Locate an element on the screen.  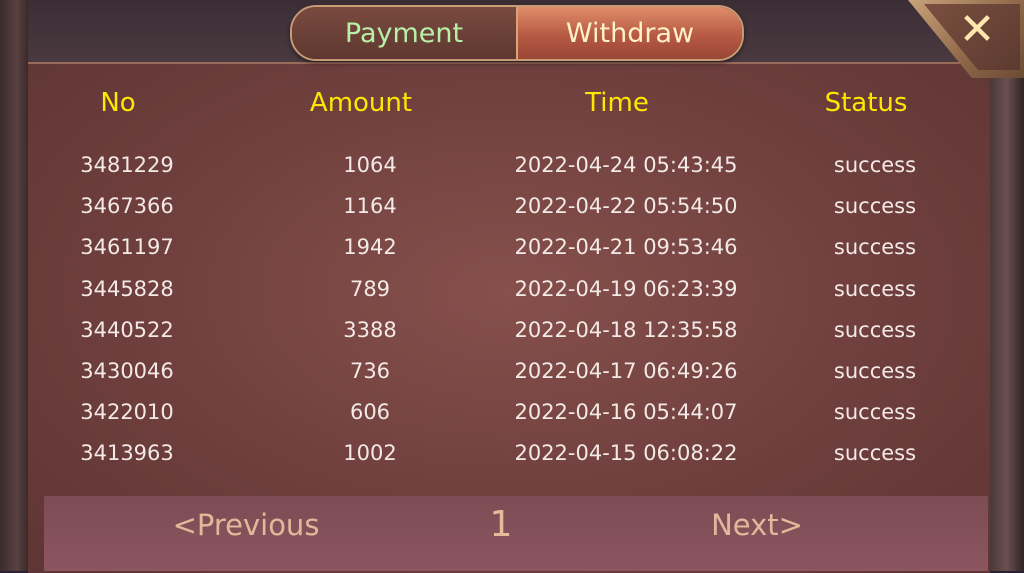
cell-no: 3430046 is located at coordinates (127, 371).